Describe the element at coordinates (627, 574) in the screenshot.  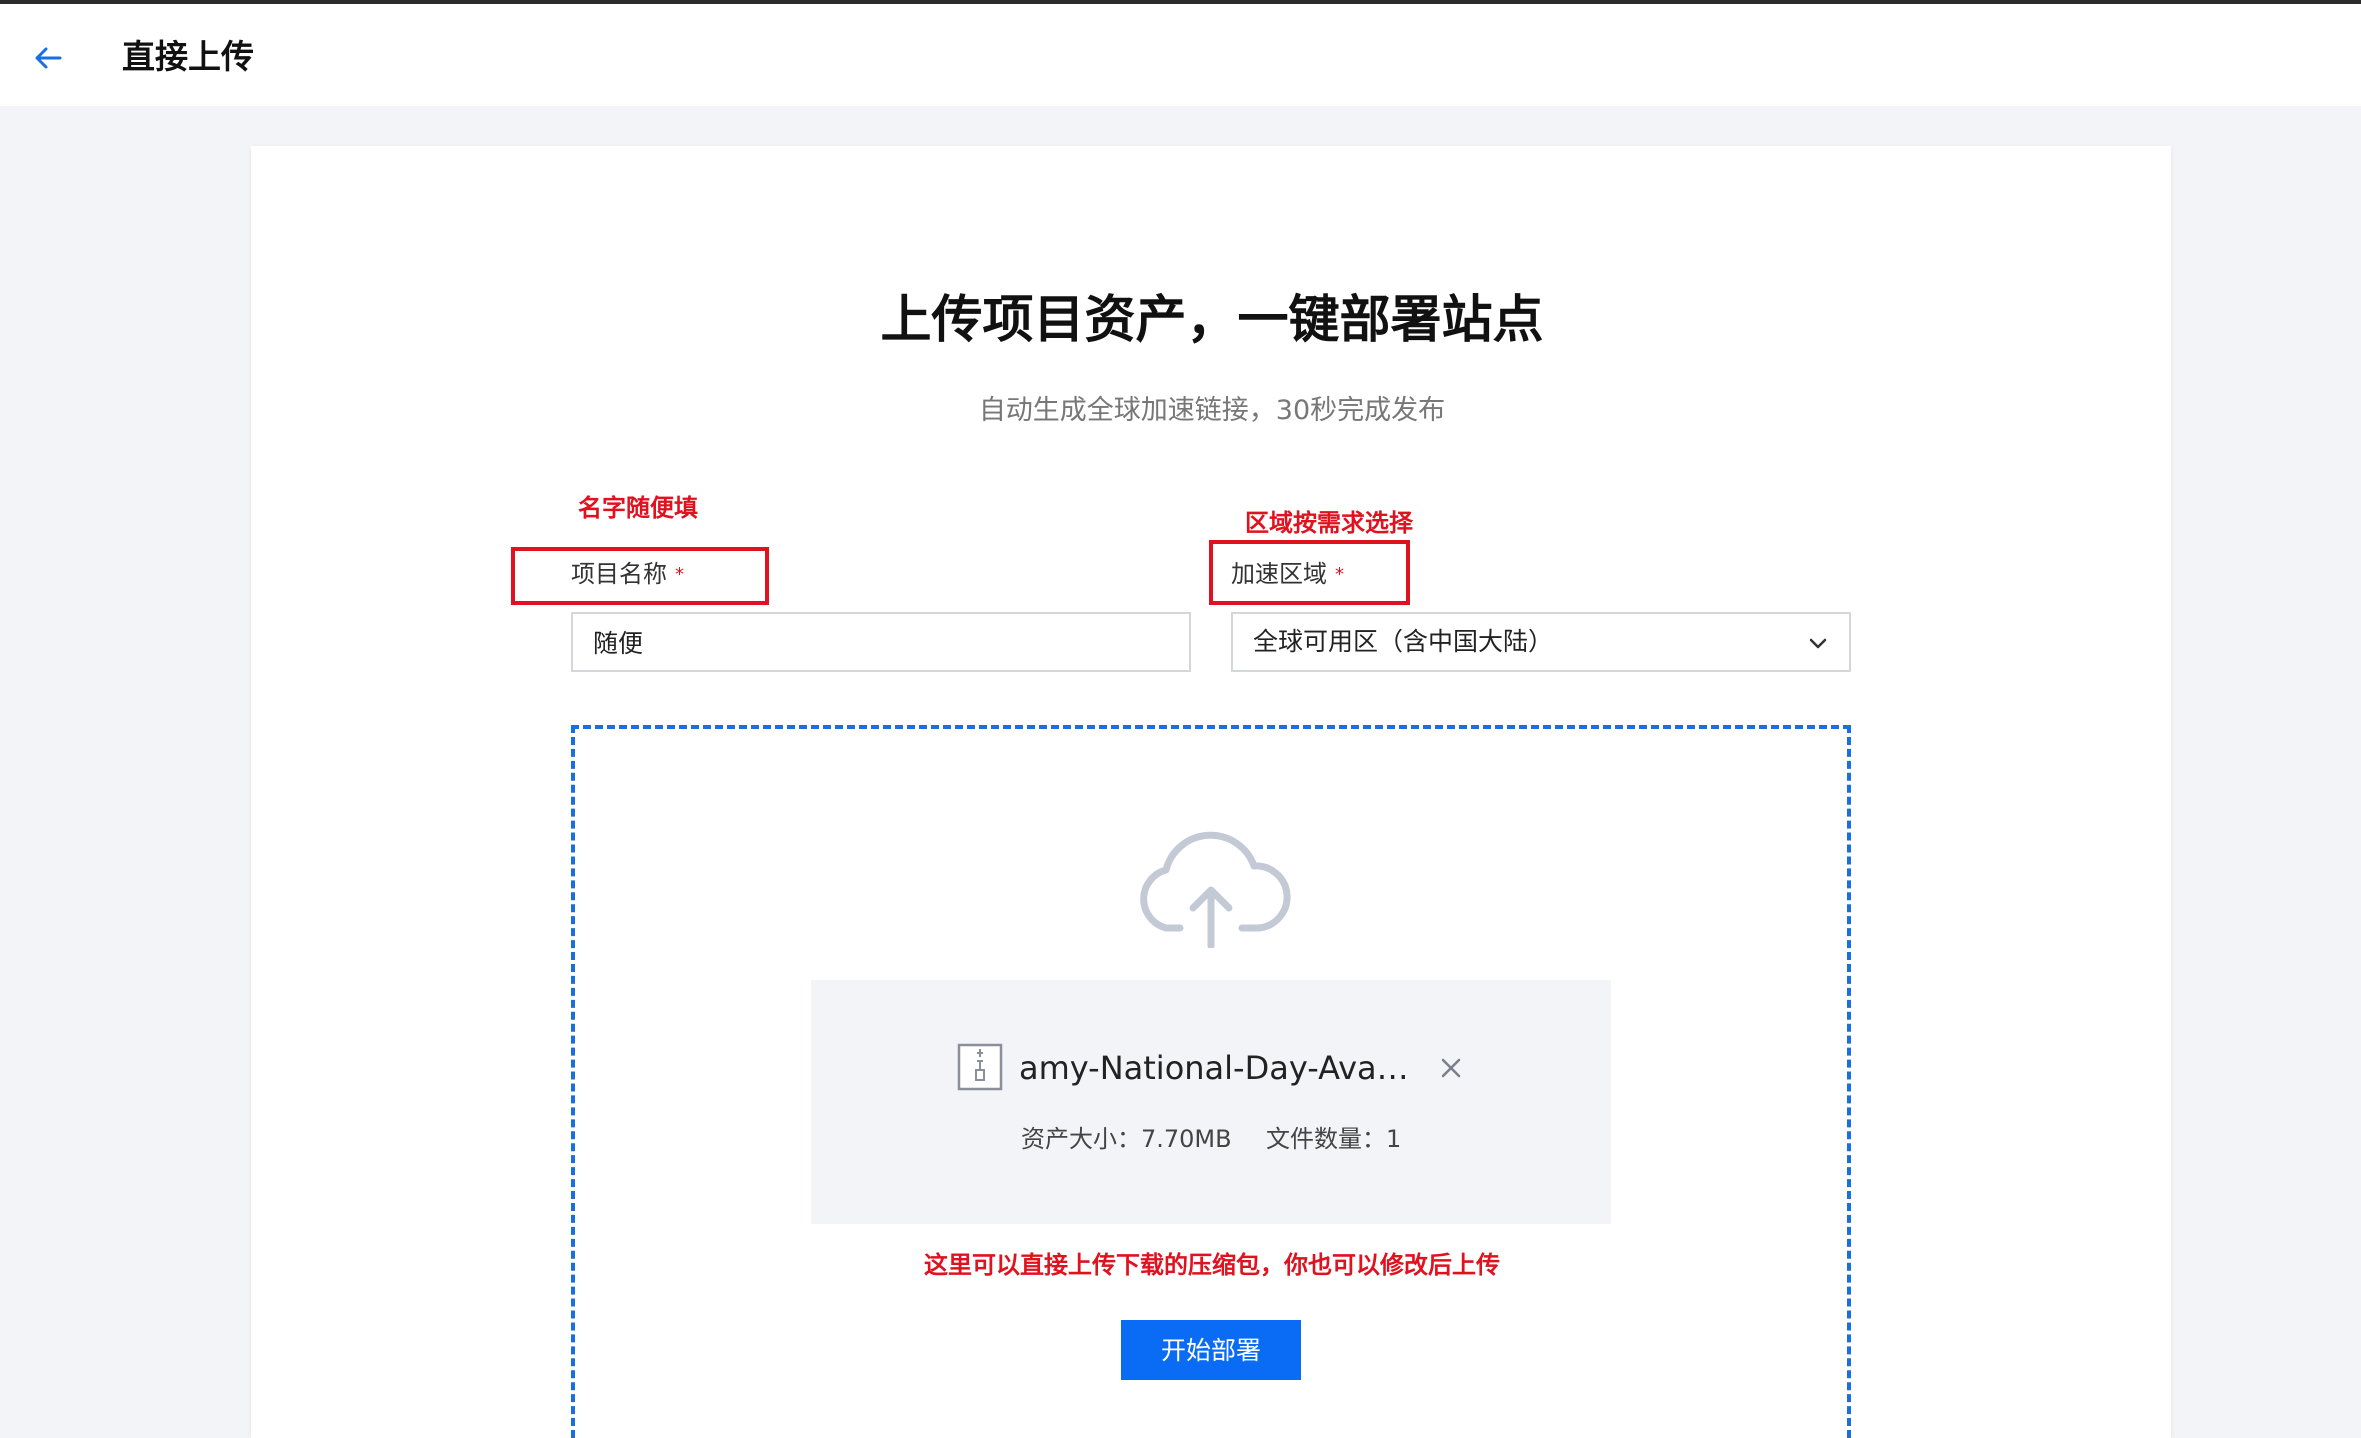
I see `project-name-label: 项目名称 *` at that location.